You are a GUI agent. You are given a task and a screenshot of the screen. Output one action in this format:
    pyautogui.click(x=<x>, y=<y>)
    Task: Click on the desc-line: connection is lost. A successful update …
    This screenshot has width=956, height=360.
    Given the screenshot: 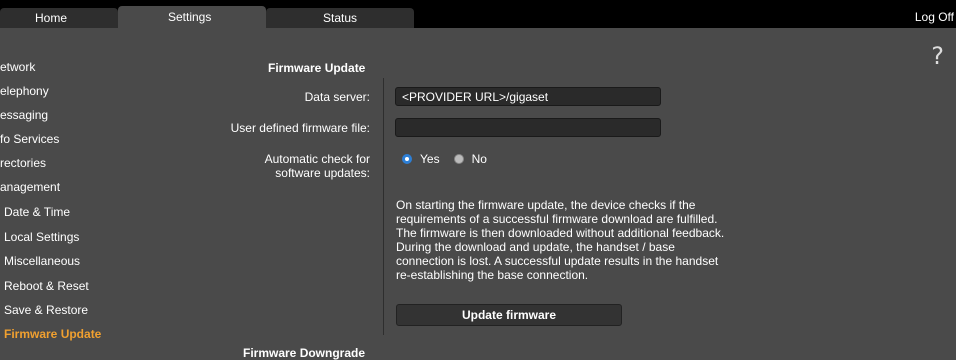 What is the action you would take?
    pyautogui.click(x=557, y=261)
    